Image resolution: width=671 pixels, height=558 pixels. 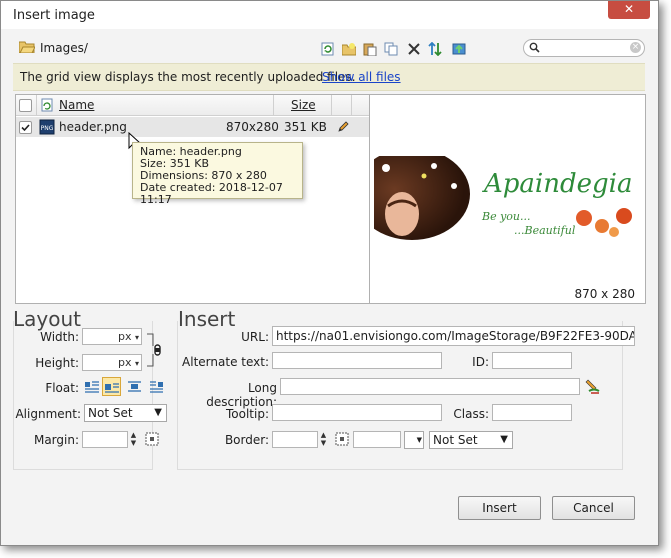 What do you see at coordinates (25, 105) in the screenshot?
I see `select-all-checkbox` at bounding box center [25, 105].